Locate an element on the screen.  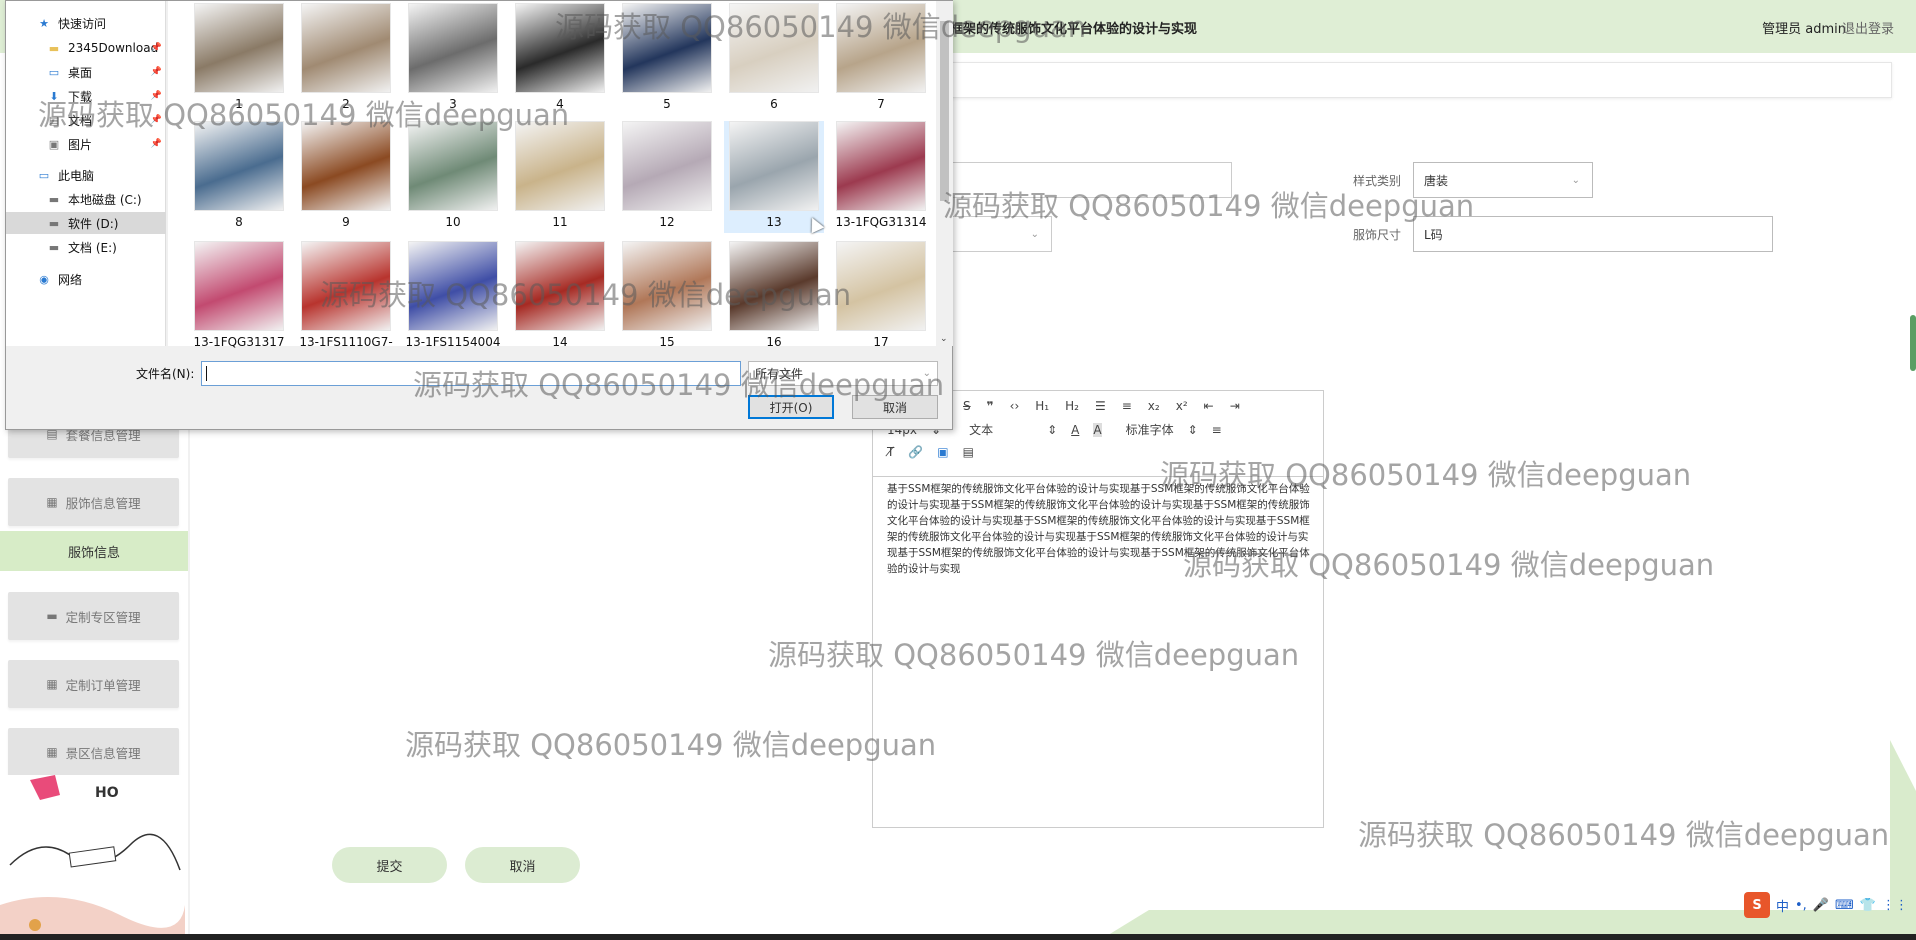
sidebar-item: ▦ 定制订单管理 is located at coordinates (93, 684).